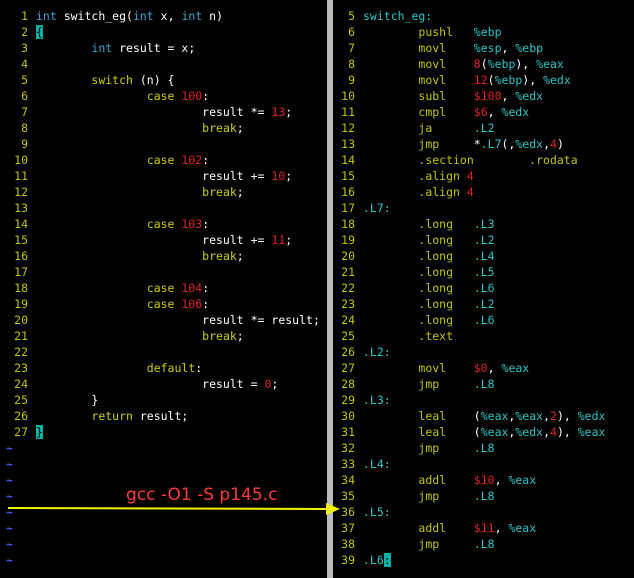  What do you see at coordinates (483, 528) in the screenshot?
I see `asm-line: 37 addl $11, %eax` at bounding box center [483, 528].